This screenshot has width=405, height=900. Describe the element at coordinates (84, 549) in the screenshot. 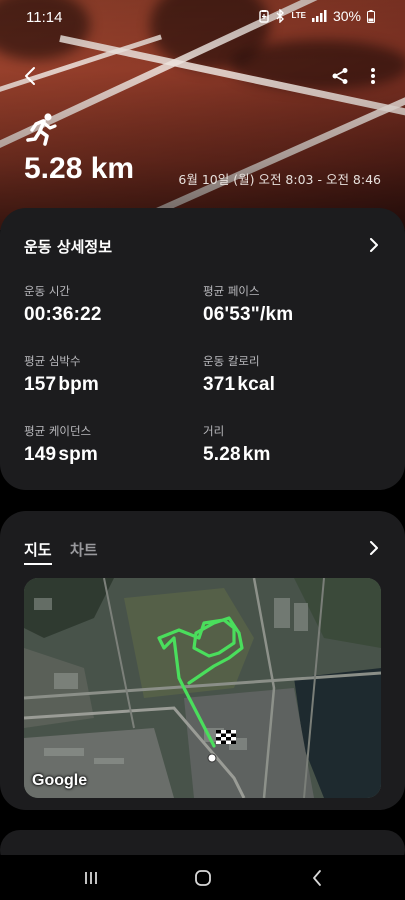

I see `tab-chart: 차트` at that location.